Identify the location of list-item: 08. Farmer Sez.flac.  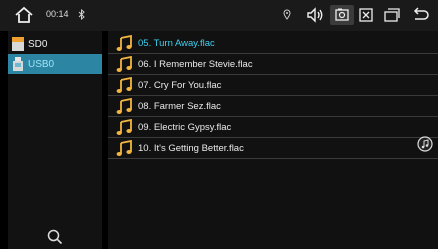
(273, 106).